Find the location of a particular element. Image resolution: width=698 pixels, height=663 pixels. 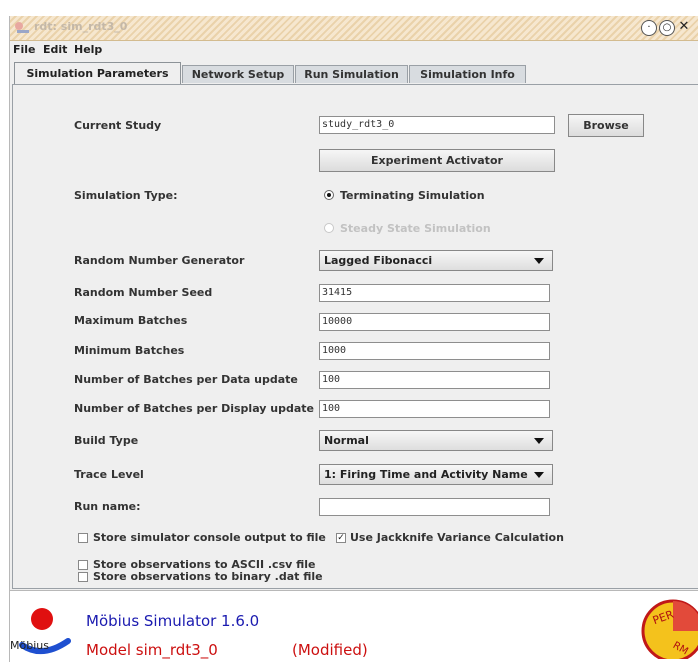

trace-level-select: 1: Firing Time and Activity Name is located at coordinates (436, 474).